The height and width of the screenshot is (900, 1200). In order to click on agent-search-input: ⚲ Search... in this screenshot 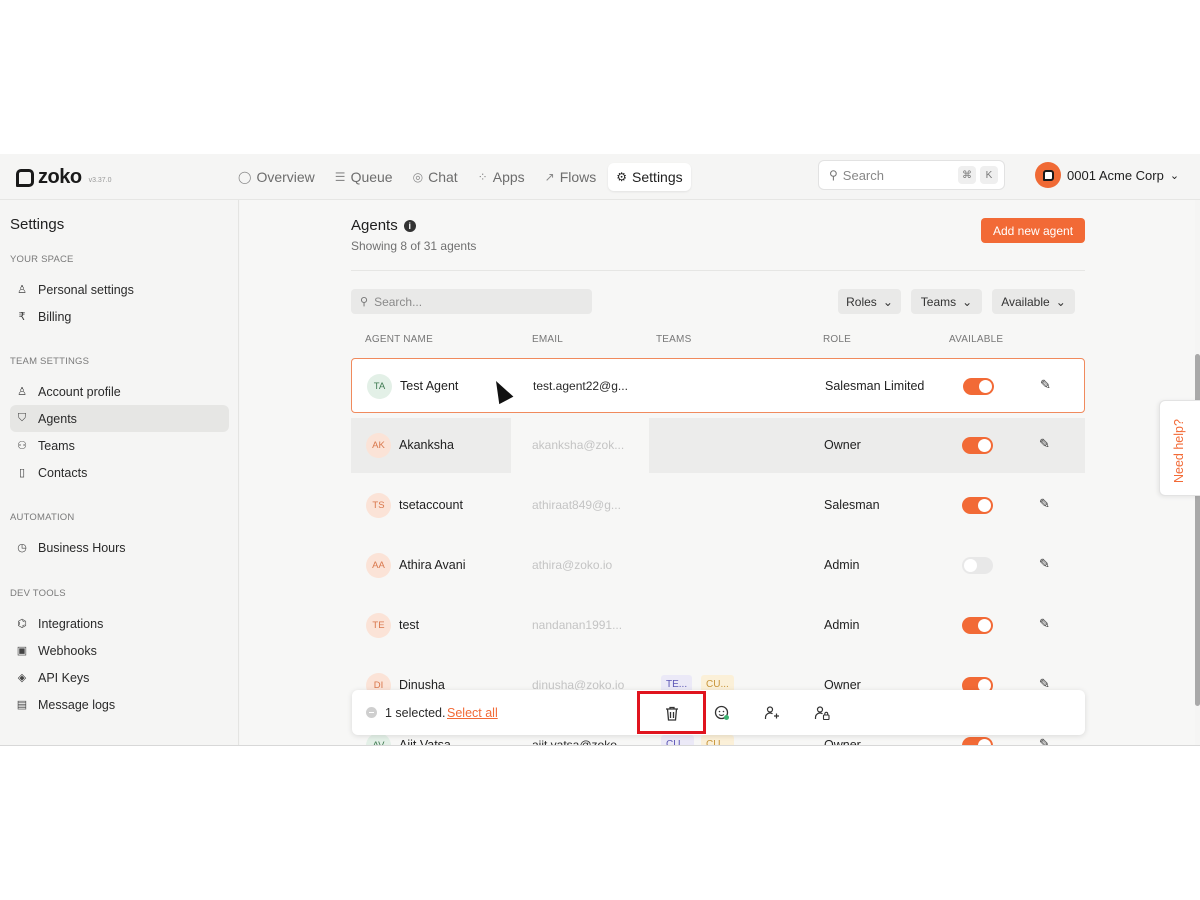, I will do `click(471, 301)`.